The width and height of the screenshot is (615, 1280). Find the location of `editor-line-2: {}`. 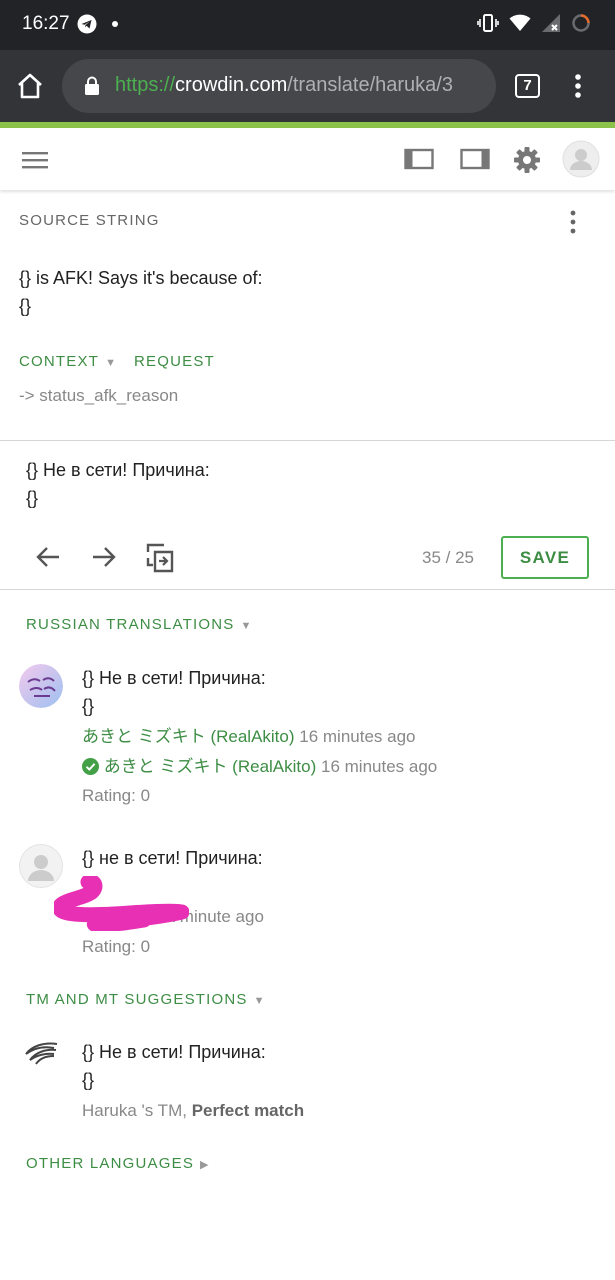

editor-line-2: {} is located at coordinates (32, 498).